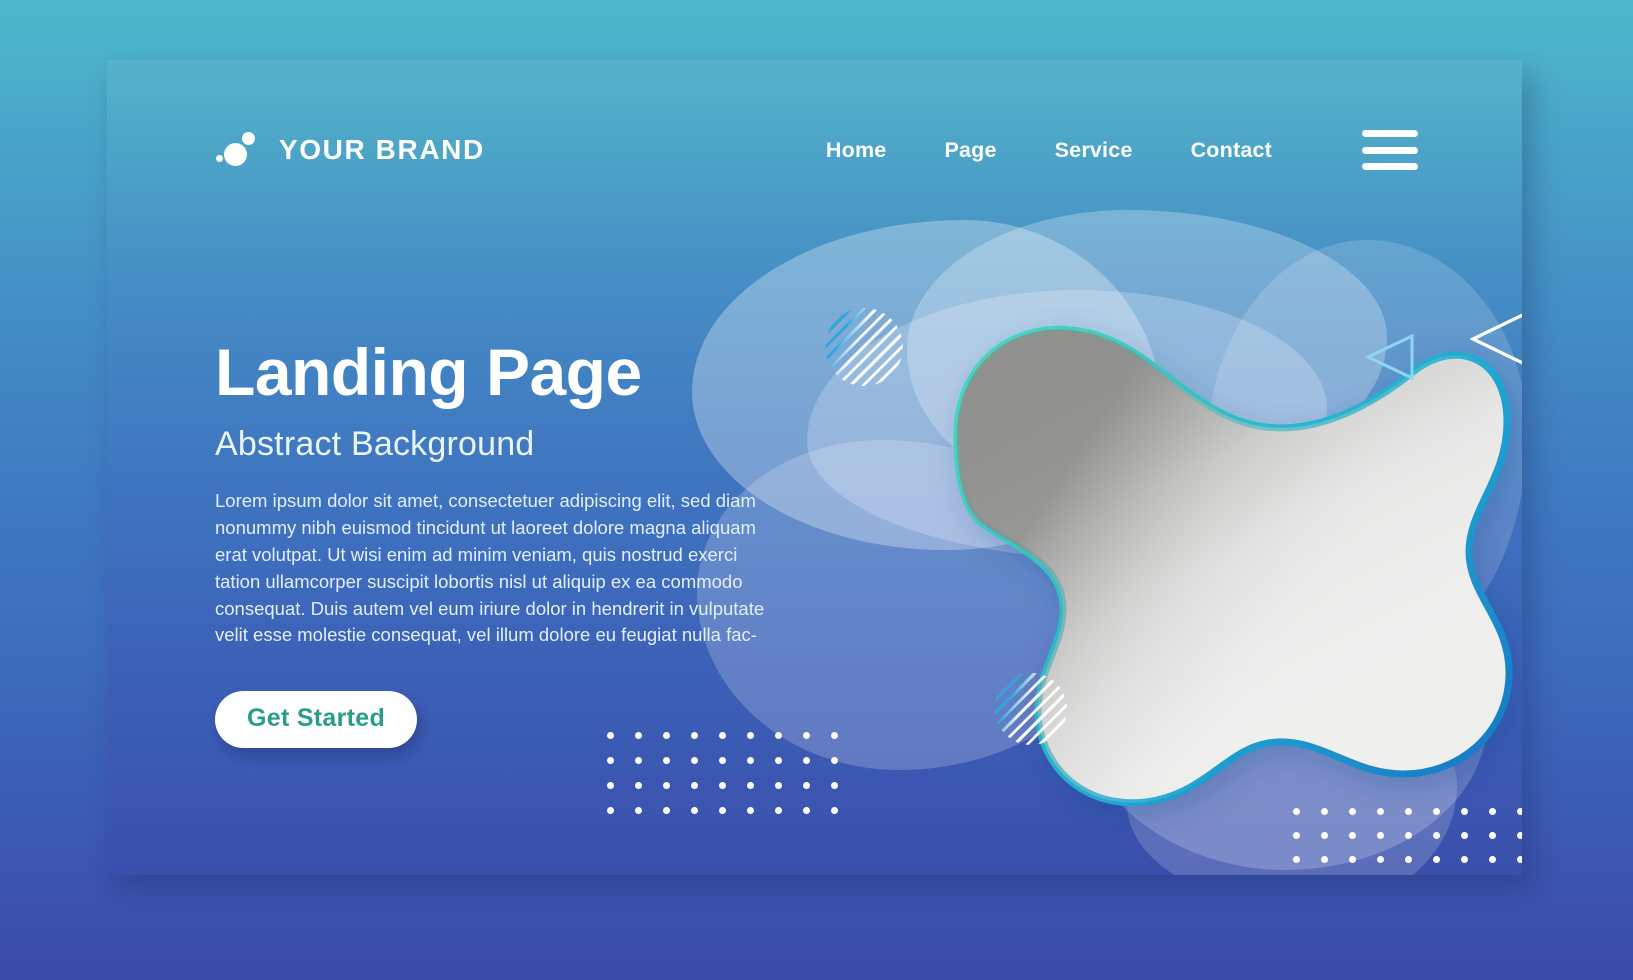 Image resolution: width=1633 pixels, height=980 pixels. Describe the element at coordinates (1390, 150) in the screenshot. I see `hamburger-menu-icon` at that location.